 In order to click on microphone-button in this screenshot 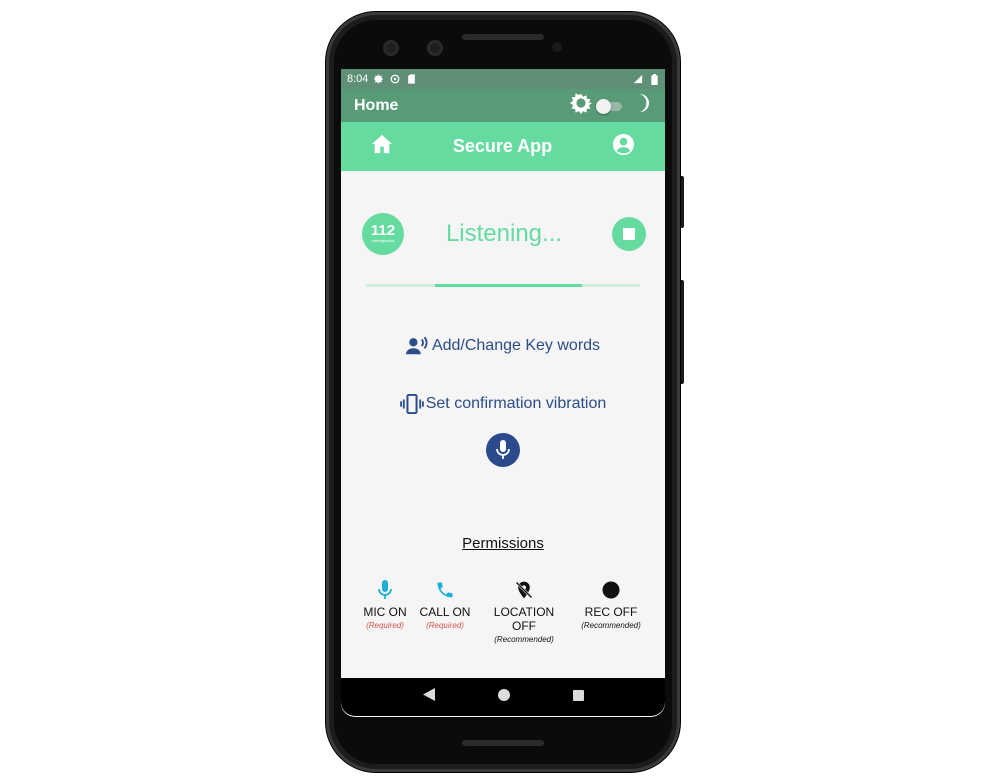, I will do `click(503, 450)`.